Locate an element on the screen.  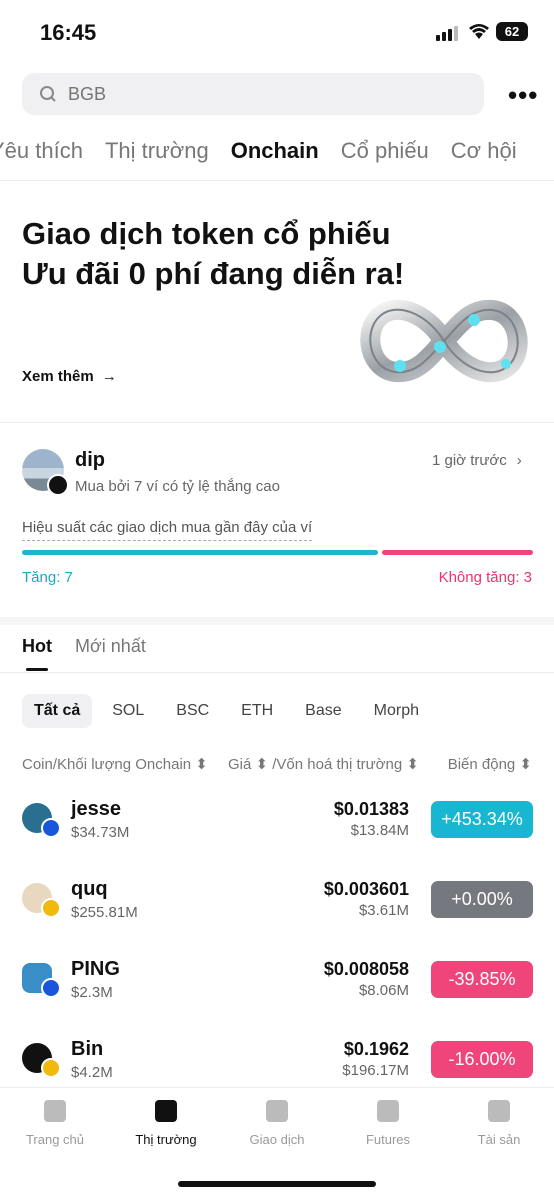
nav-label: Giao dịch is located at coordinates (277, 1139).